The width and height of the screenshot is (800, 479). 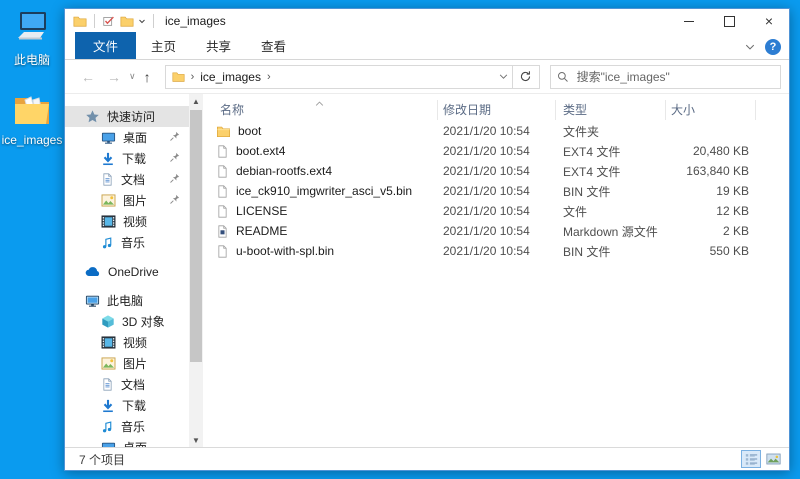 I want to click on toolbar-separator, so click(x=153, y=21).